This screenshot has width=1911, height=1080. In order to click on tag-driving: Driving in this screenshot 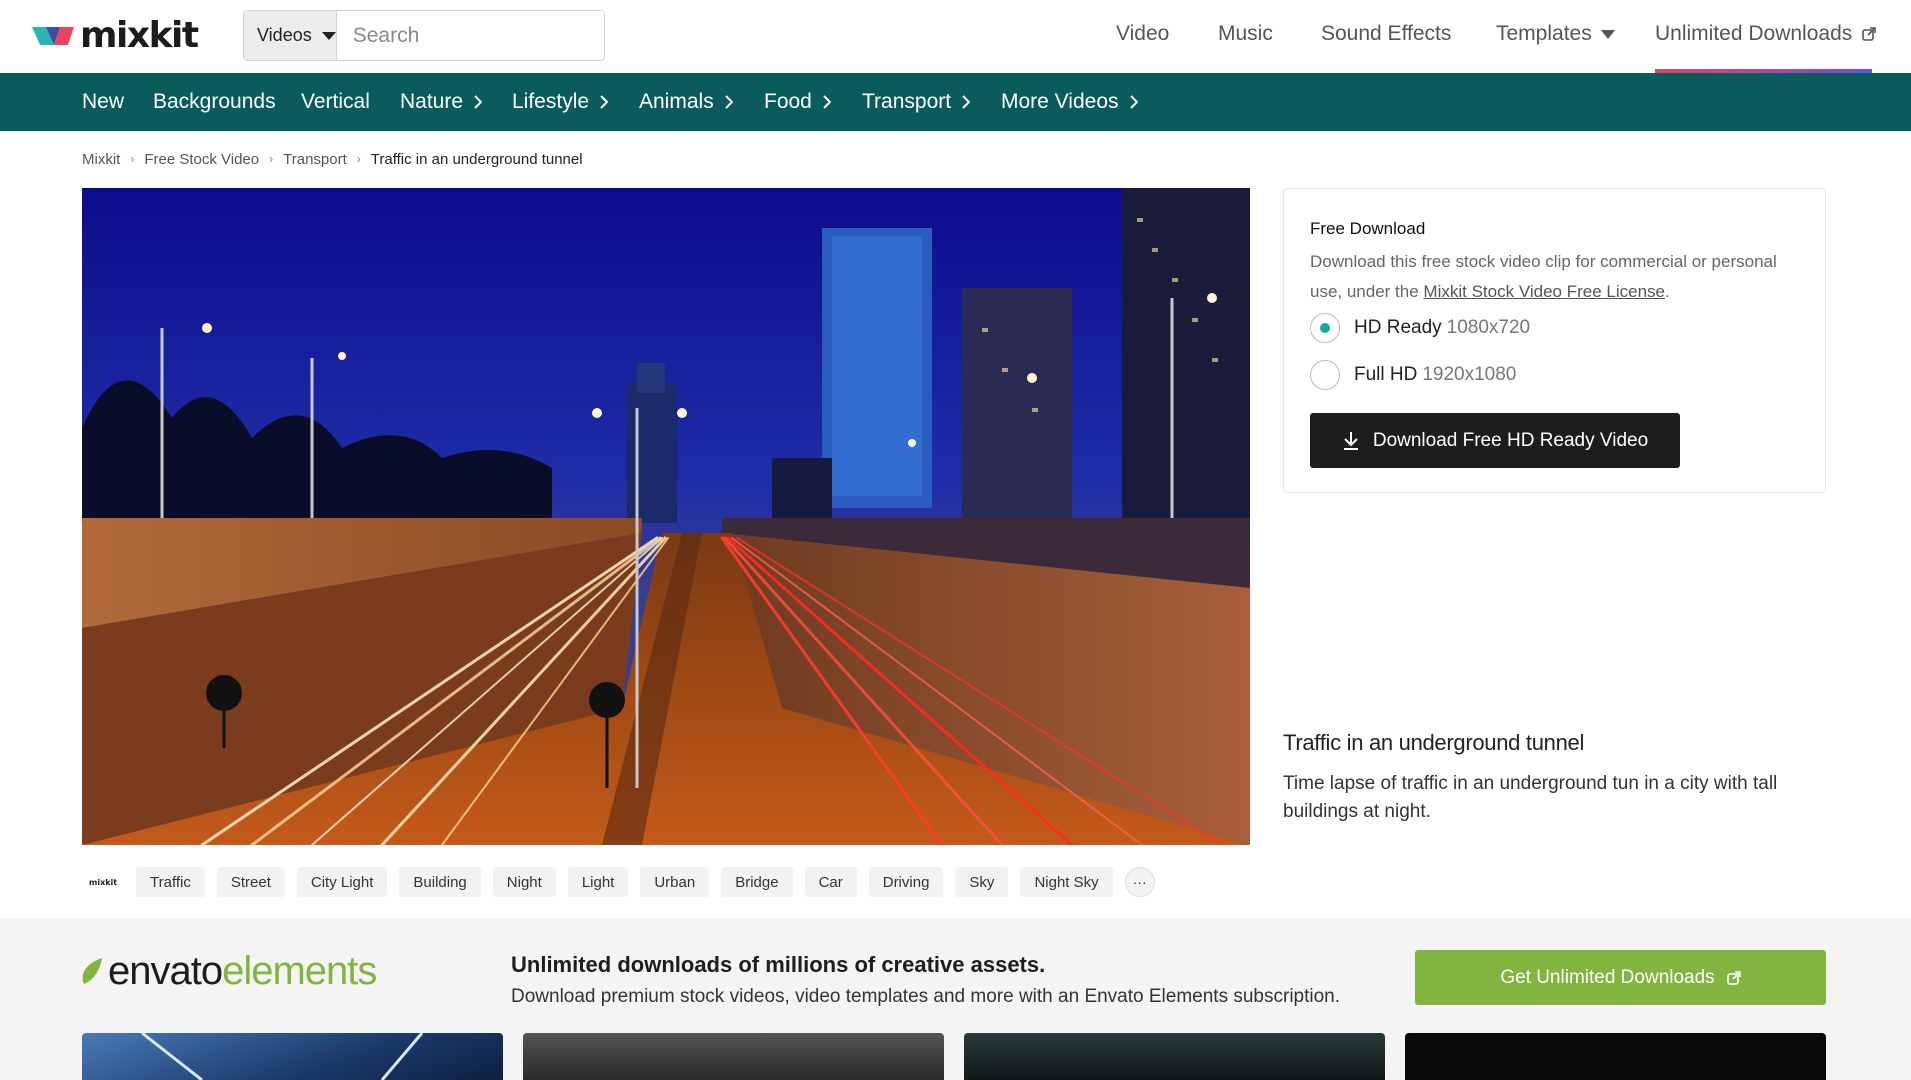, I will do `click(906, 882)`.